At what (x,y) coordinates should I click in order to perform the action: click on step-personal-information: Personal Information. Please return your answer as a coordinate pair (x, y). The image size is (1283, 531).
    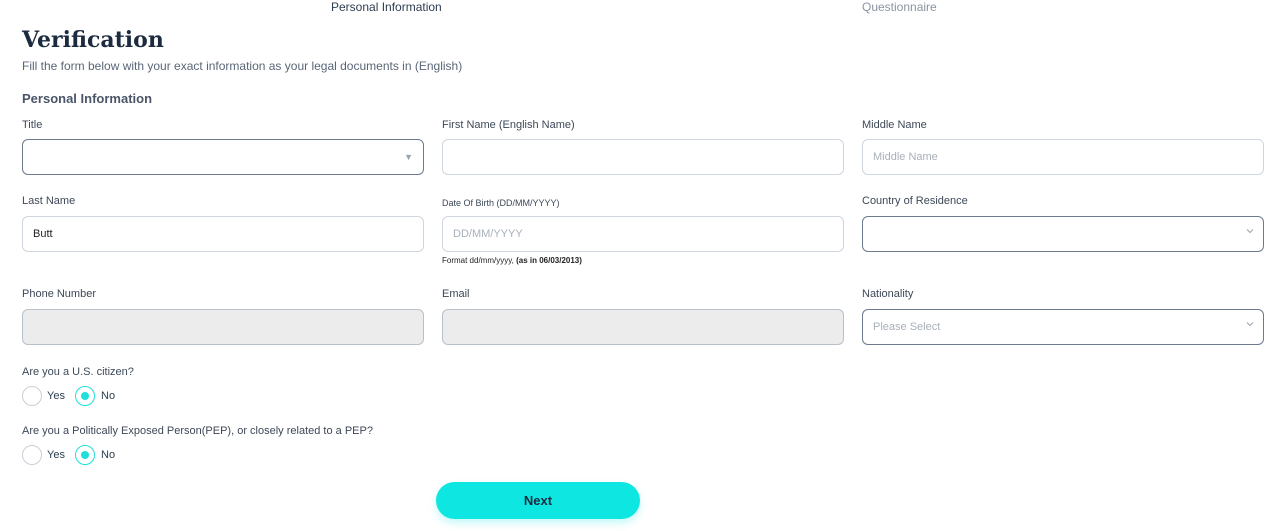
    Looking at the image, I should click on (386, 7).